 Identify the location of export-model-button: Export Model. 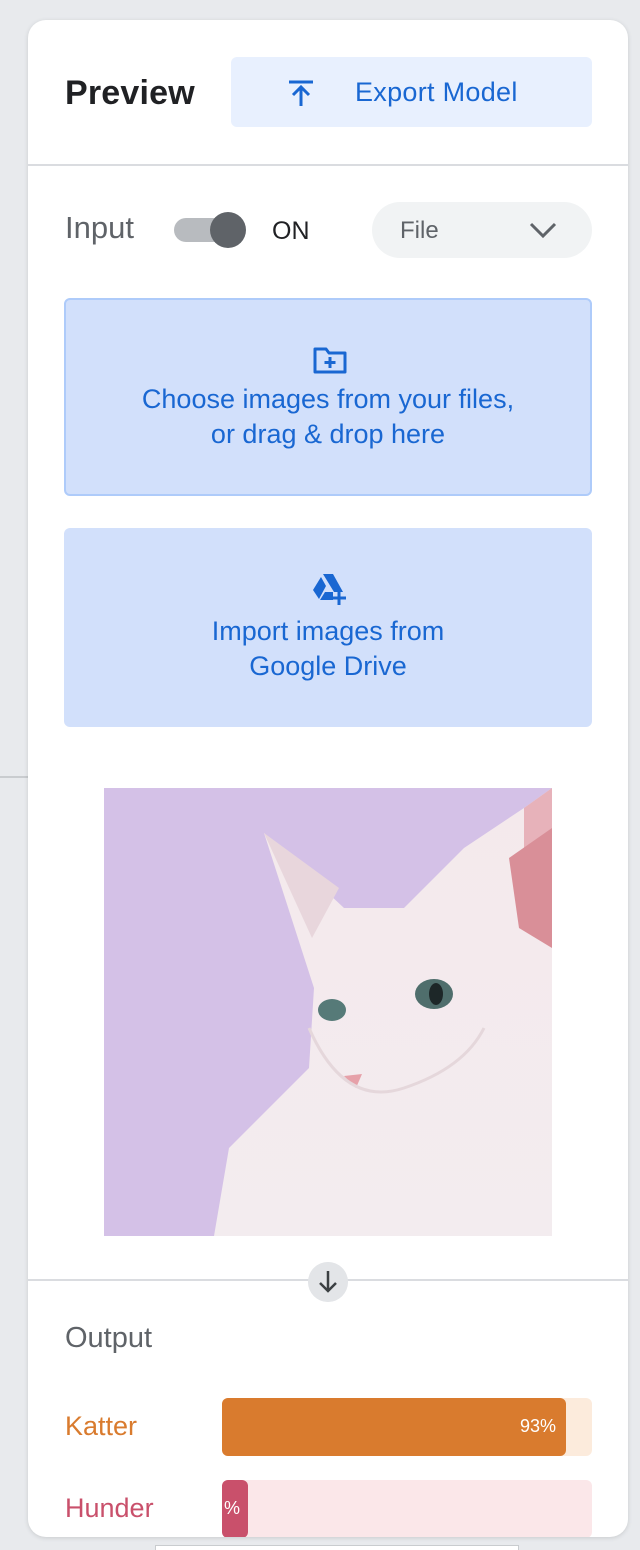
(411, 92).